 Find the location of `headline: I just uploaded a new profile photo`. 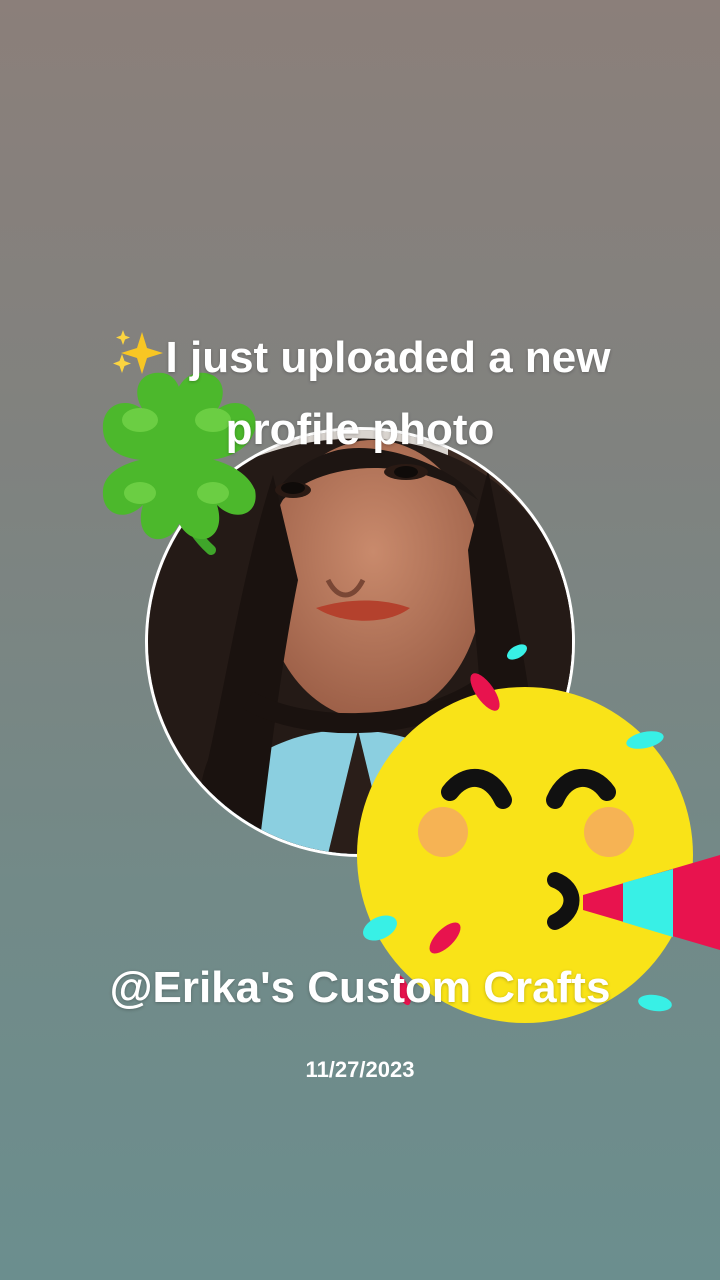

headline: I just uploaded a new profile photo is located at coordinates (360, 394).